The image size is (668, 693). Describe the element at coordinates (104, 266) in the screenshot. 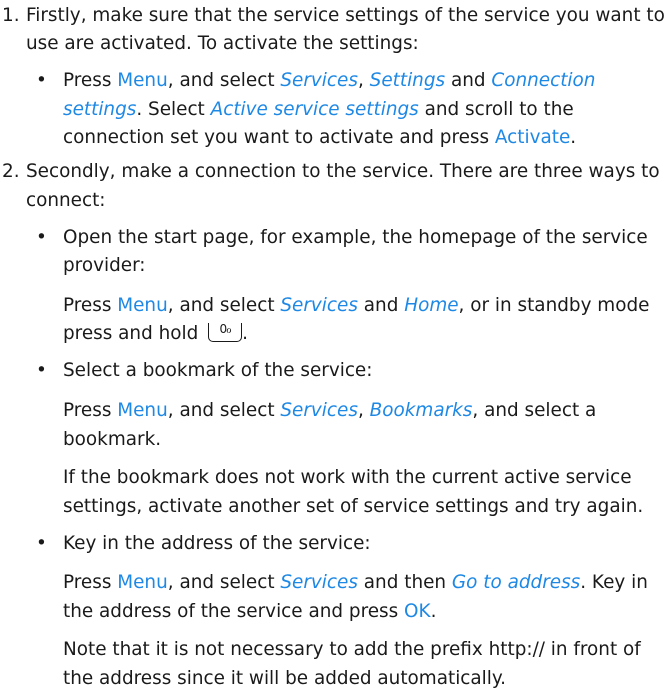

I see `step-2-bullet-1-line-2: provider:` at that location.